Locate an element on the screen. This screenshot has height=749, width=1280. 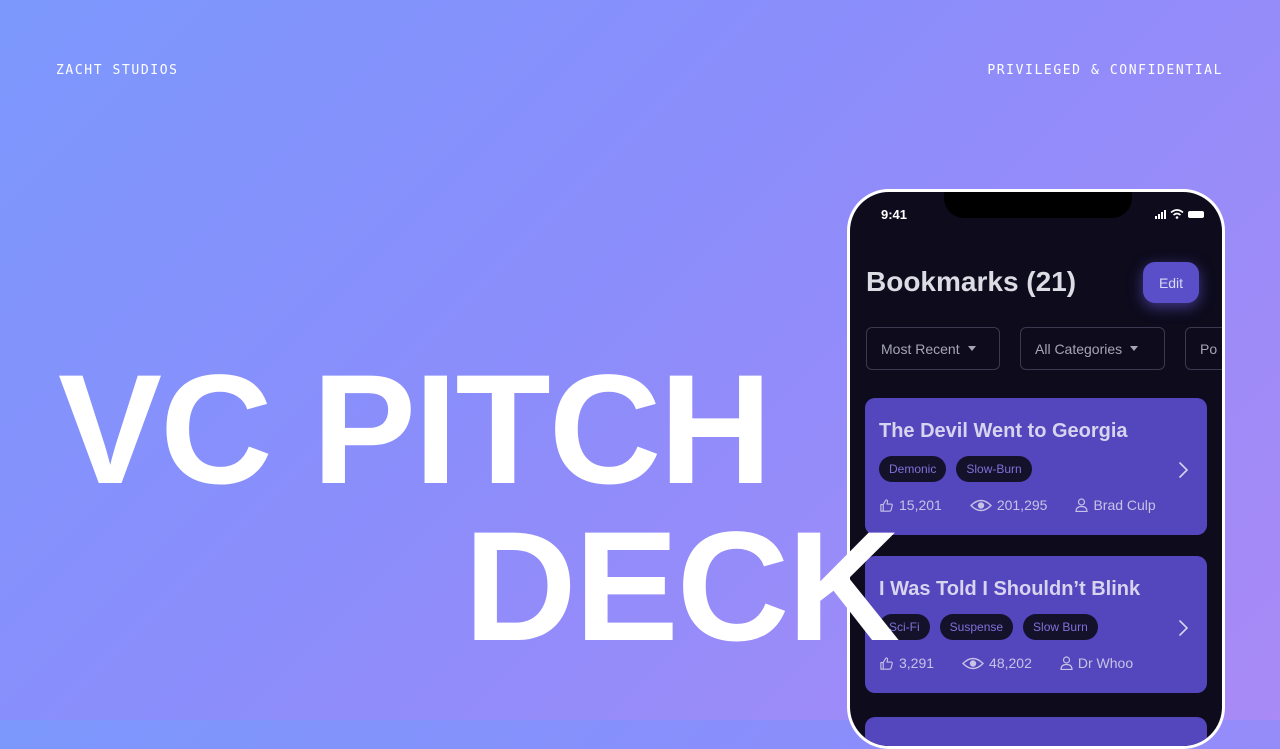
filter-third: Po is located at coordinates (1203, 348).